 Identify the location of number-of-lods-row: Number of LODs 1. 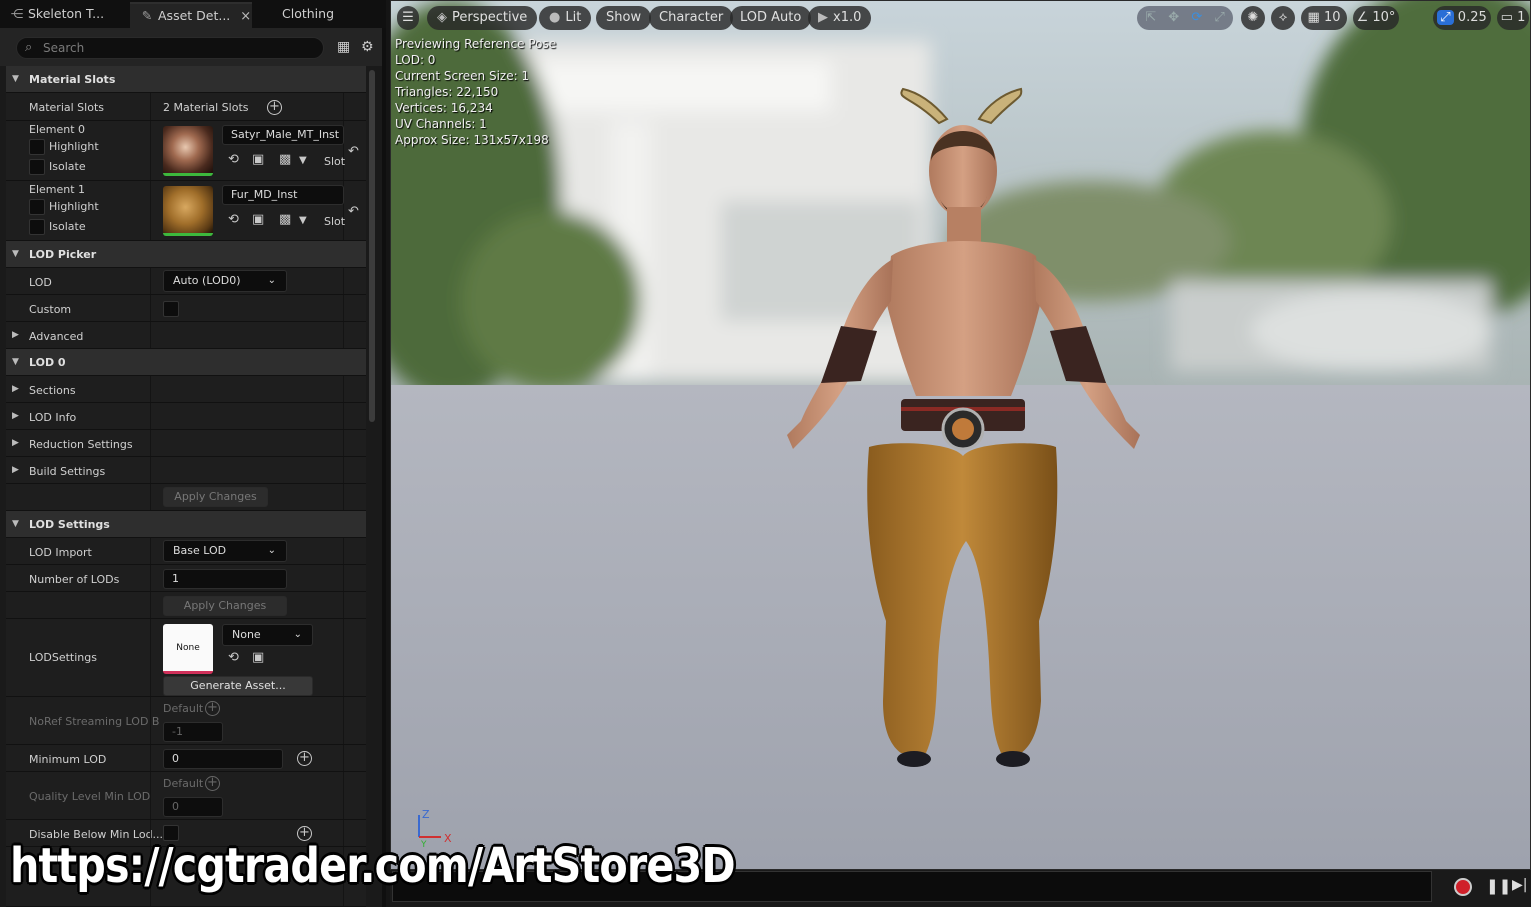
(186, 578).